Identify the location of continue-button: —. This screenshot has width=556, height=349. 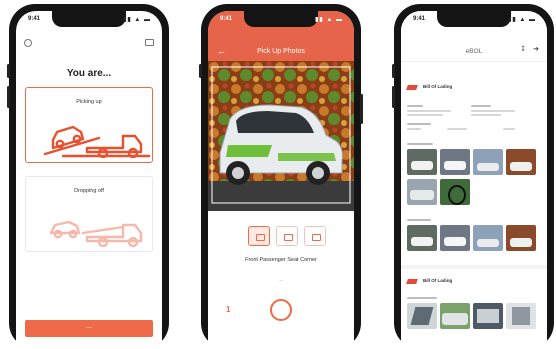
(89, 328).